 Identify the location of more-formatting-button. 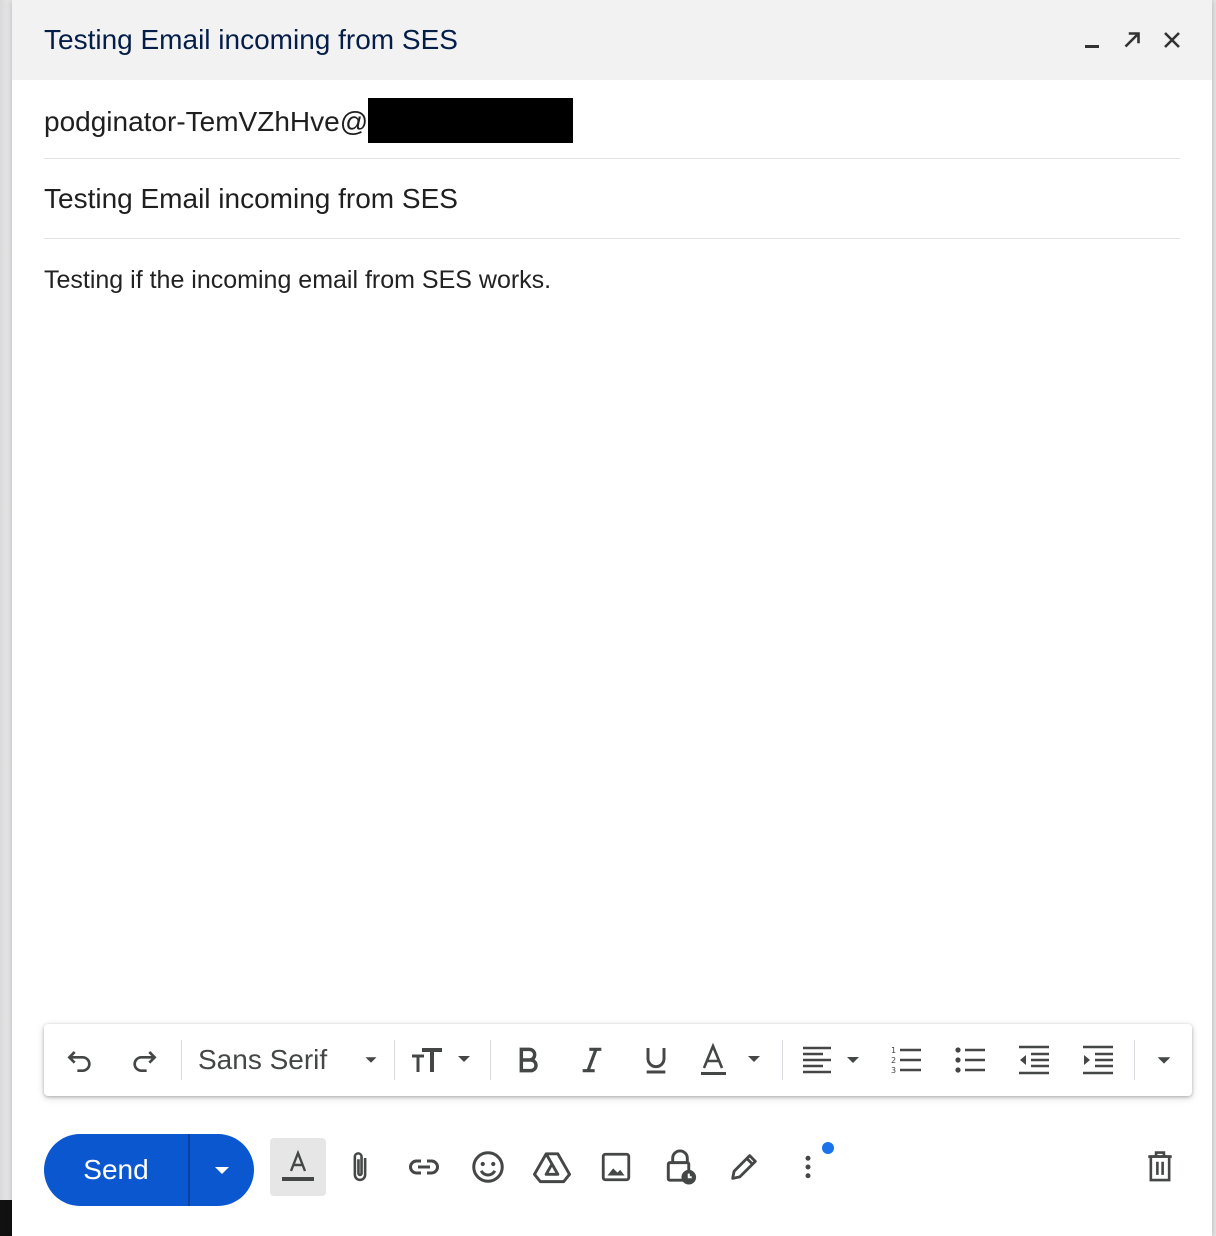
(1164, 1060).